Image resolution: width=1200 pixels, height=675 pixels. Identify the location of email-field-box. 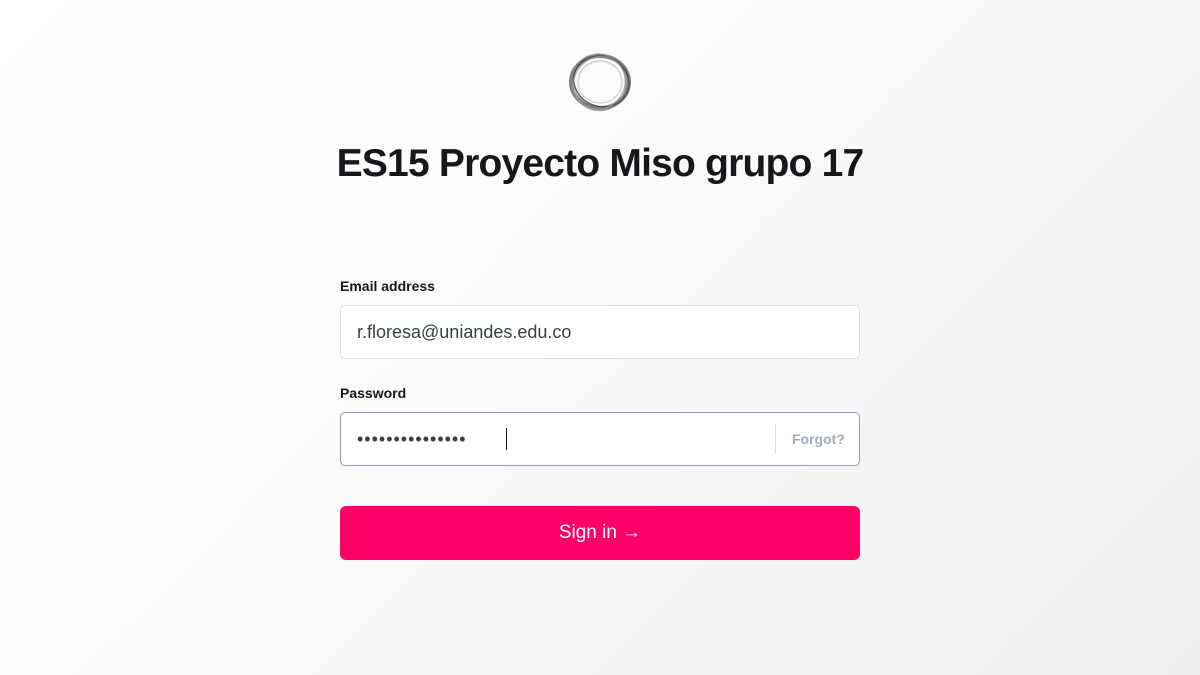
(600, 332).